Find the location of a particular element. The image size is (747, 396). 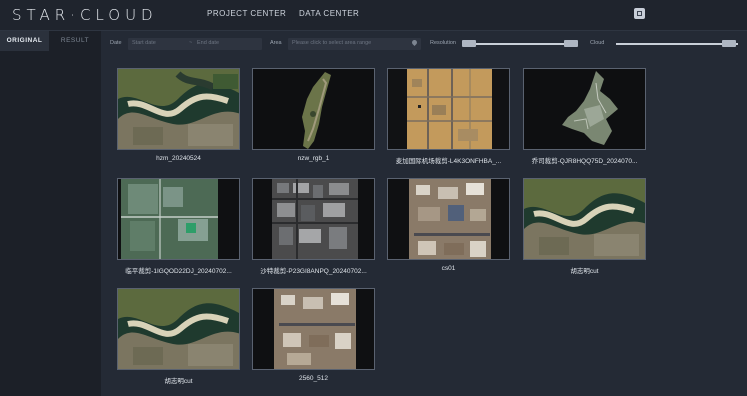

cloud-slider-handle is located at coordinates (729, 43).